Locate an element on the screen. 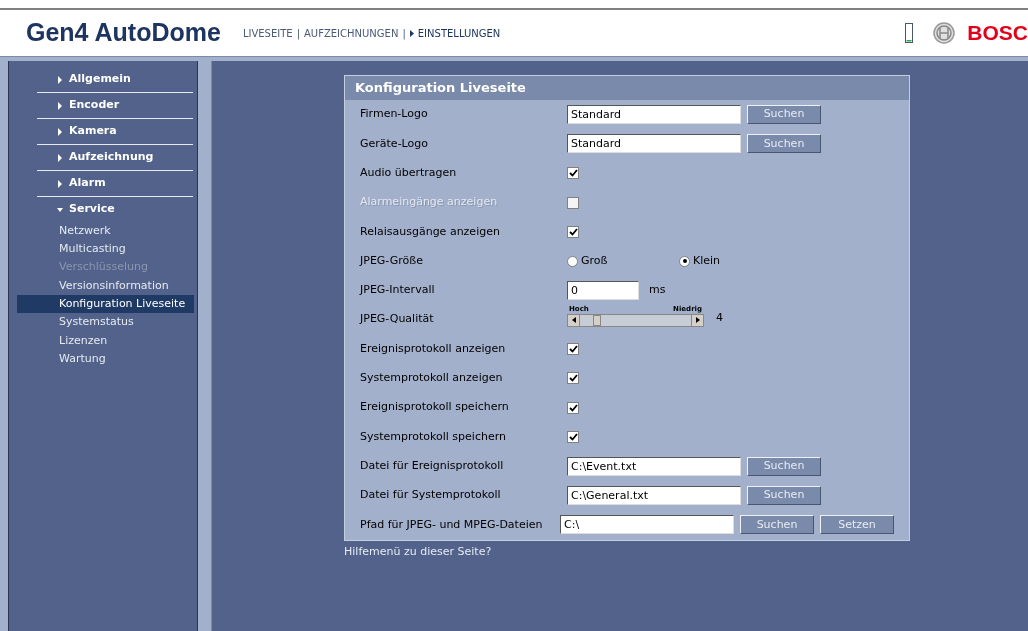 The width and height of the screenshot is (1028, 631). field-label: Datei für Systemprotokoll is located at coordinates (431, 495).